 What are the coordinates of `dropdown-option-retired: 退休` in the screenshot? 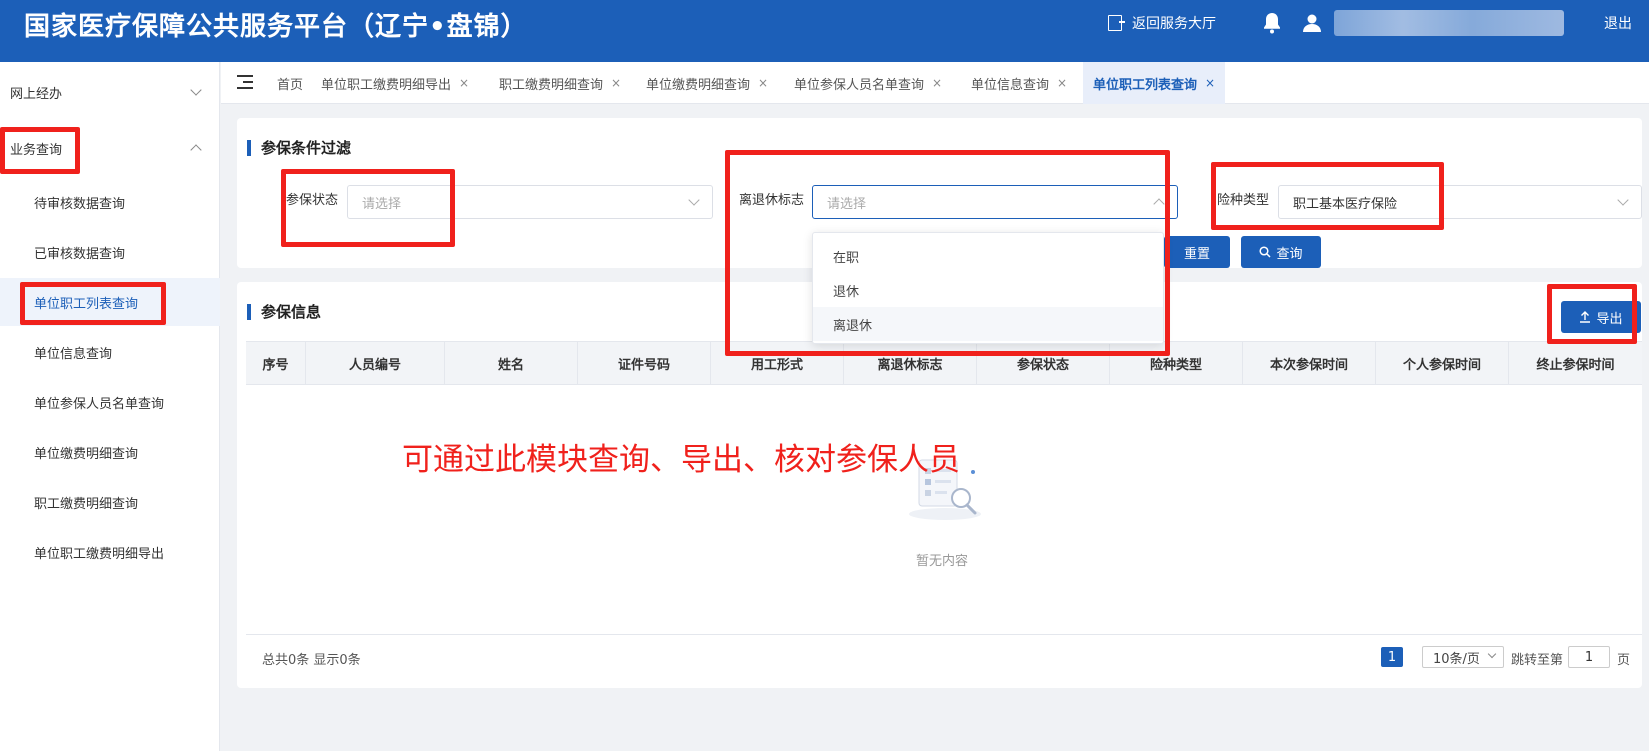 It's located at (988, 290).